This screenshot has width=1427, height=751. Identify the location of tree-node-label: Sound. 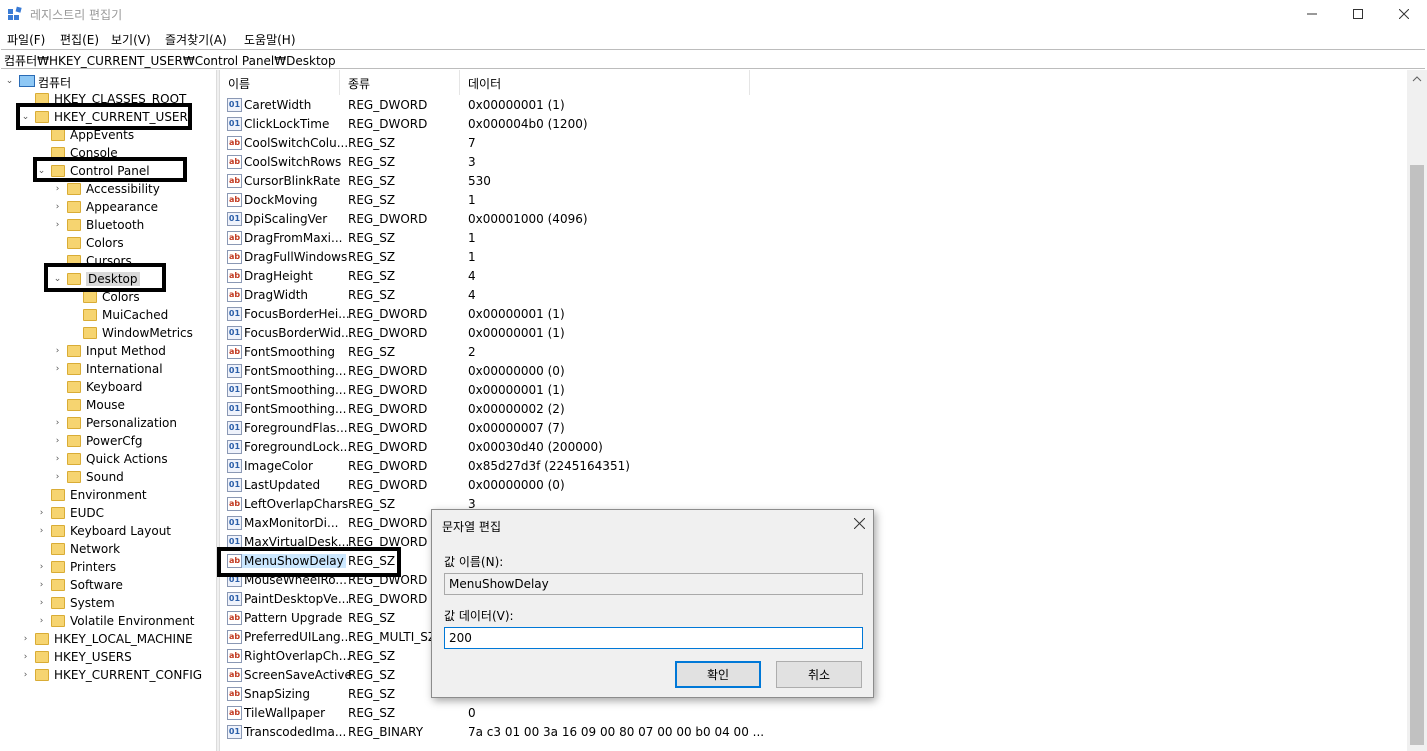
(105, 477).